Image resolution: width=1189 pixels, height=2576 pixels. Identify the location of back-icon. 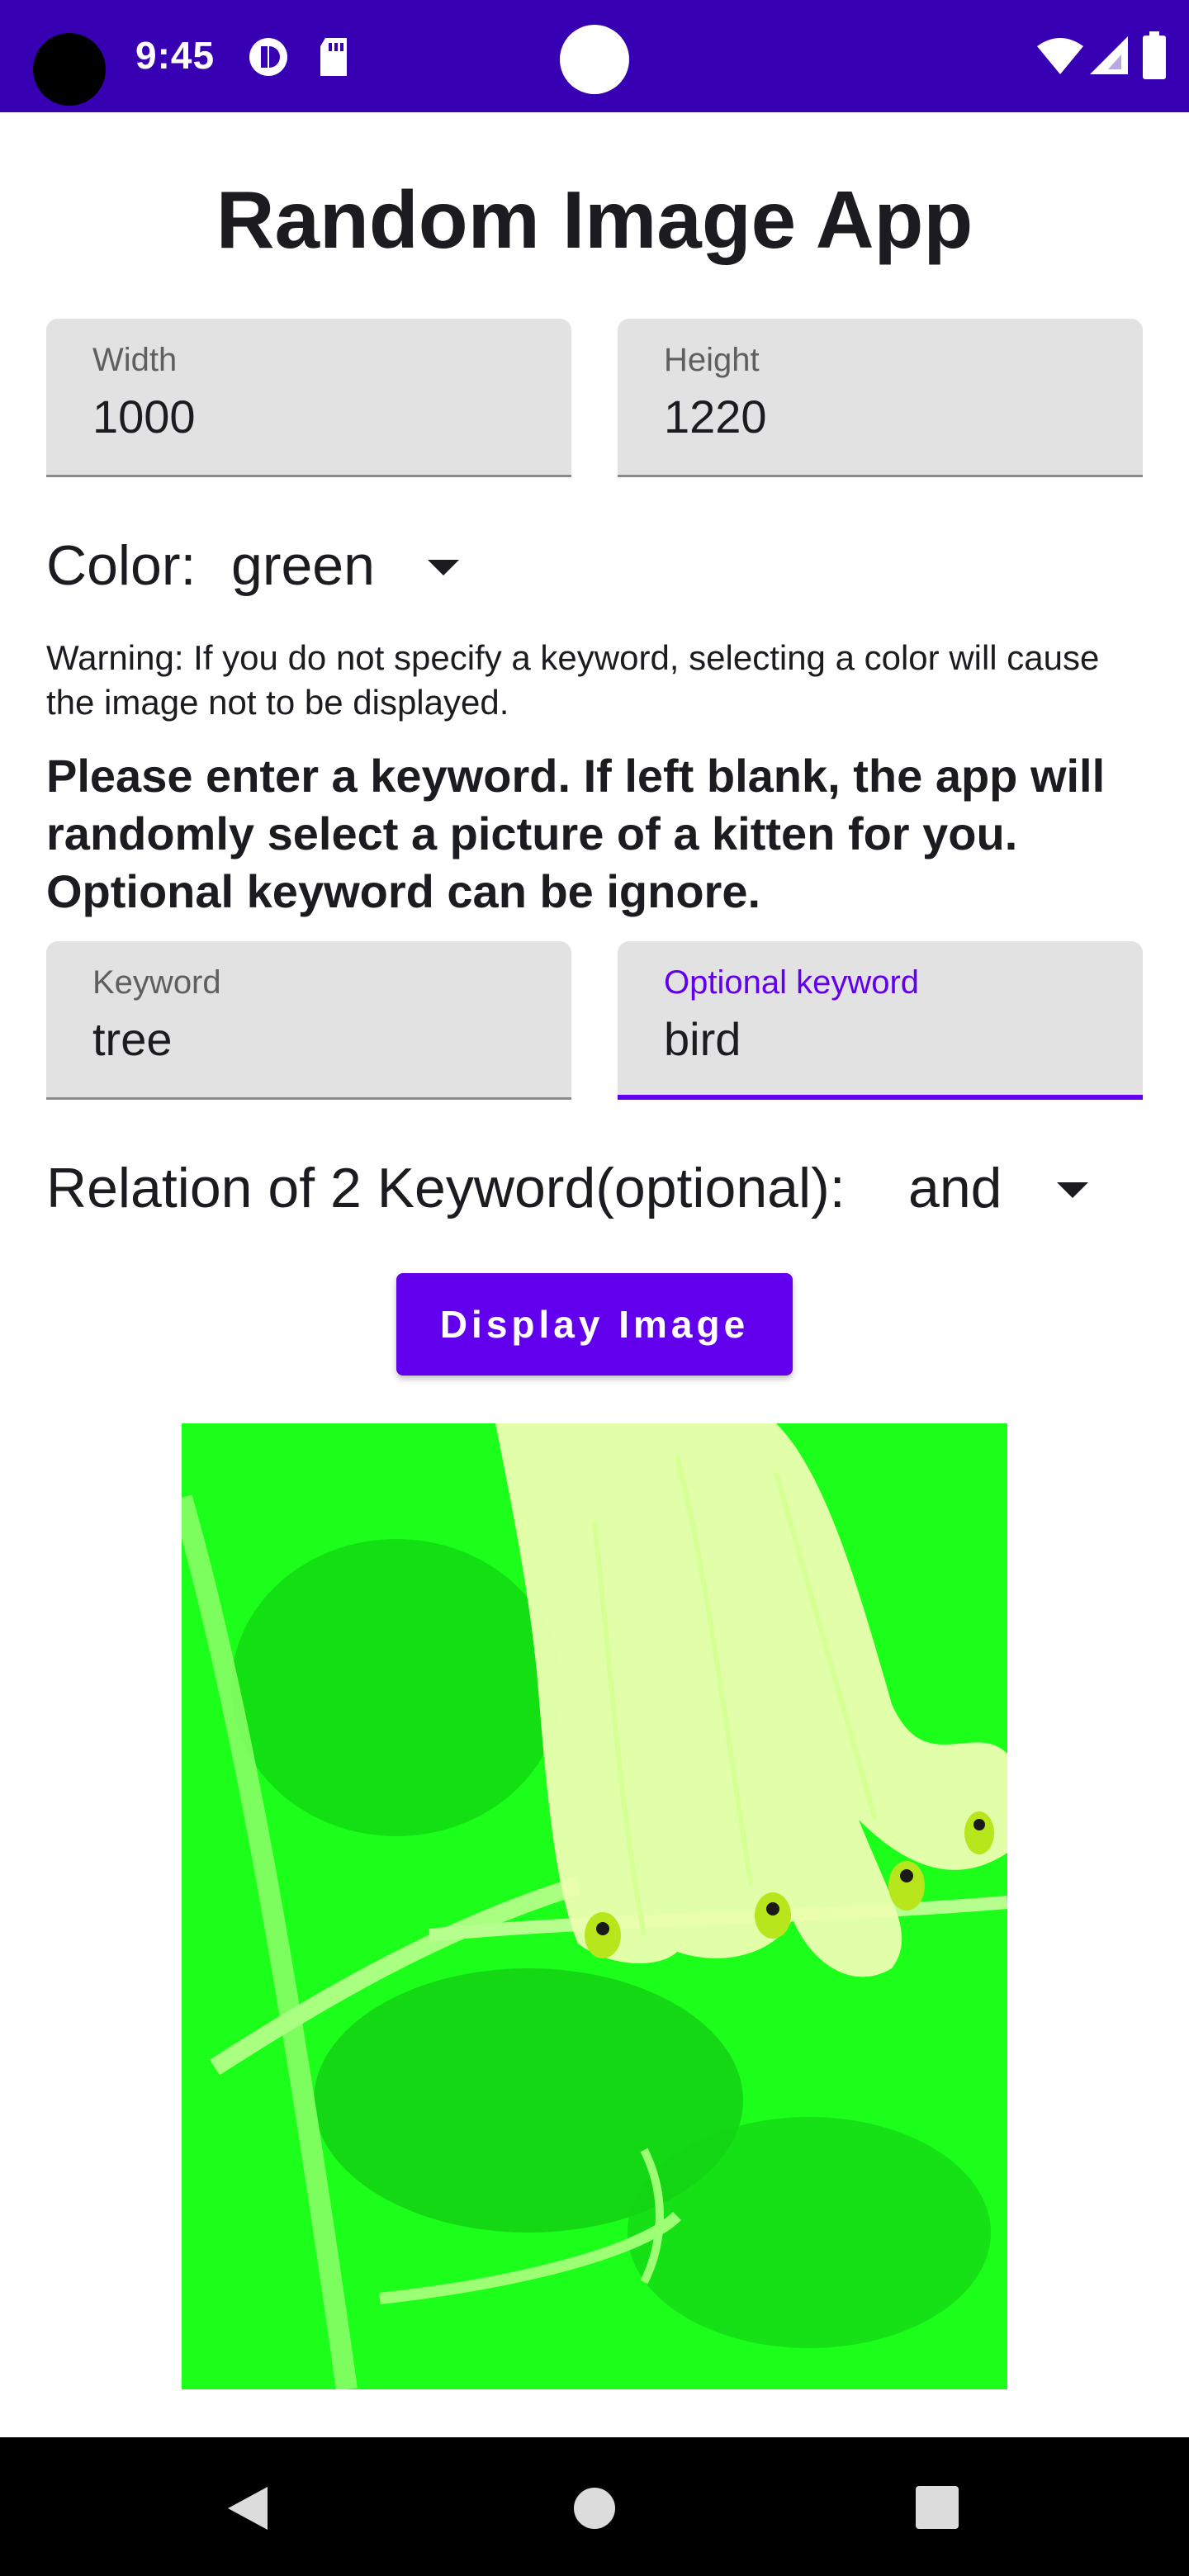
(248, 2508).